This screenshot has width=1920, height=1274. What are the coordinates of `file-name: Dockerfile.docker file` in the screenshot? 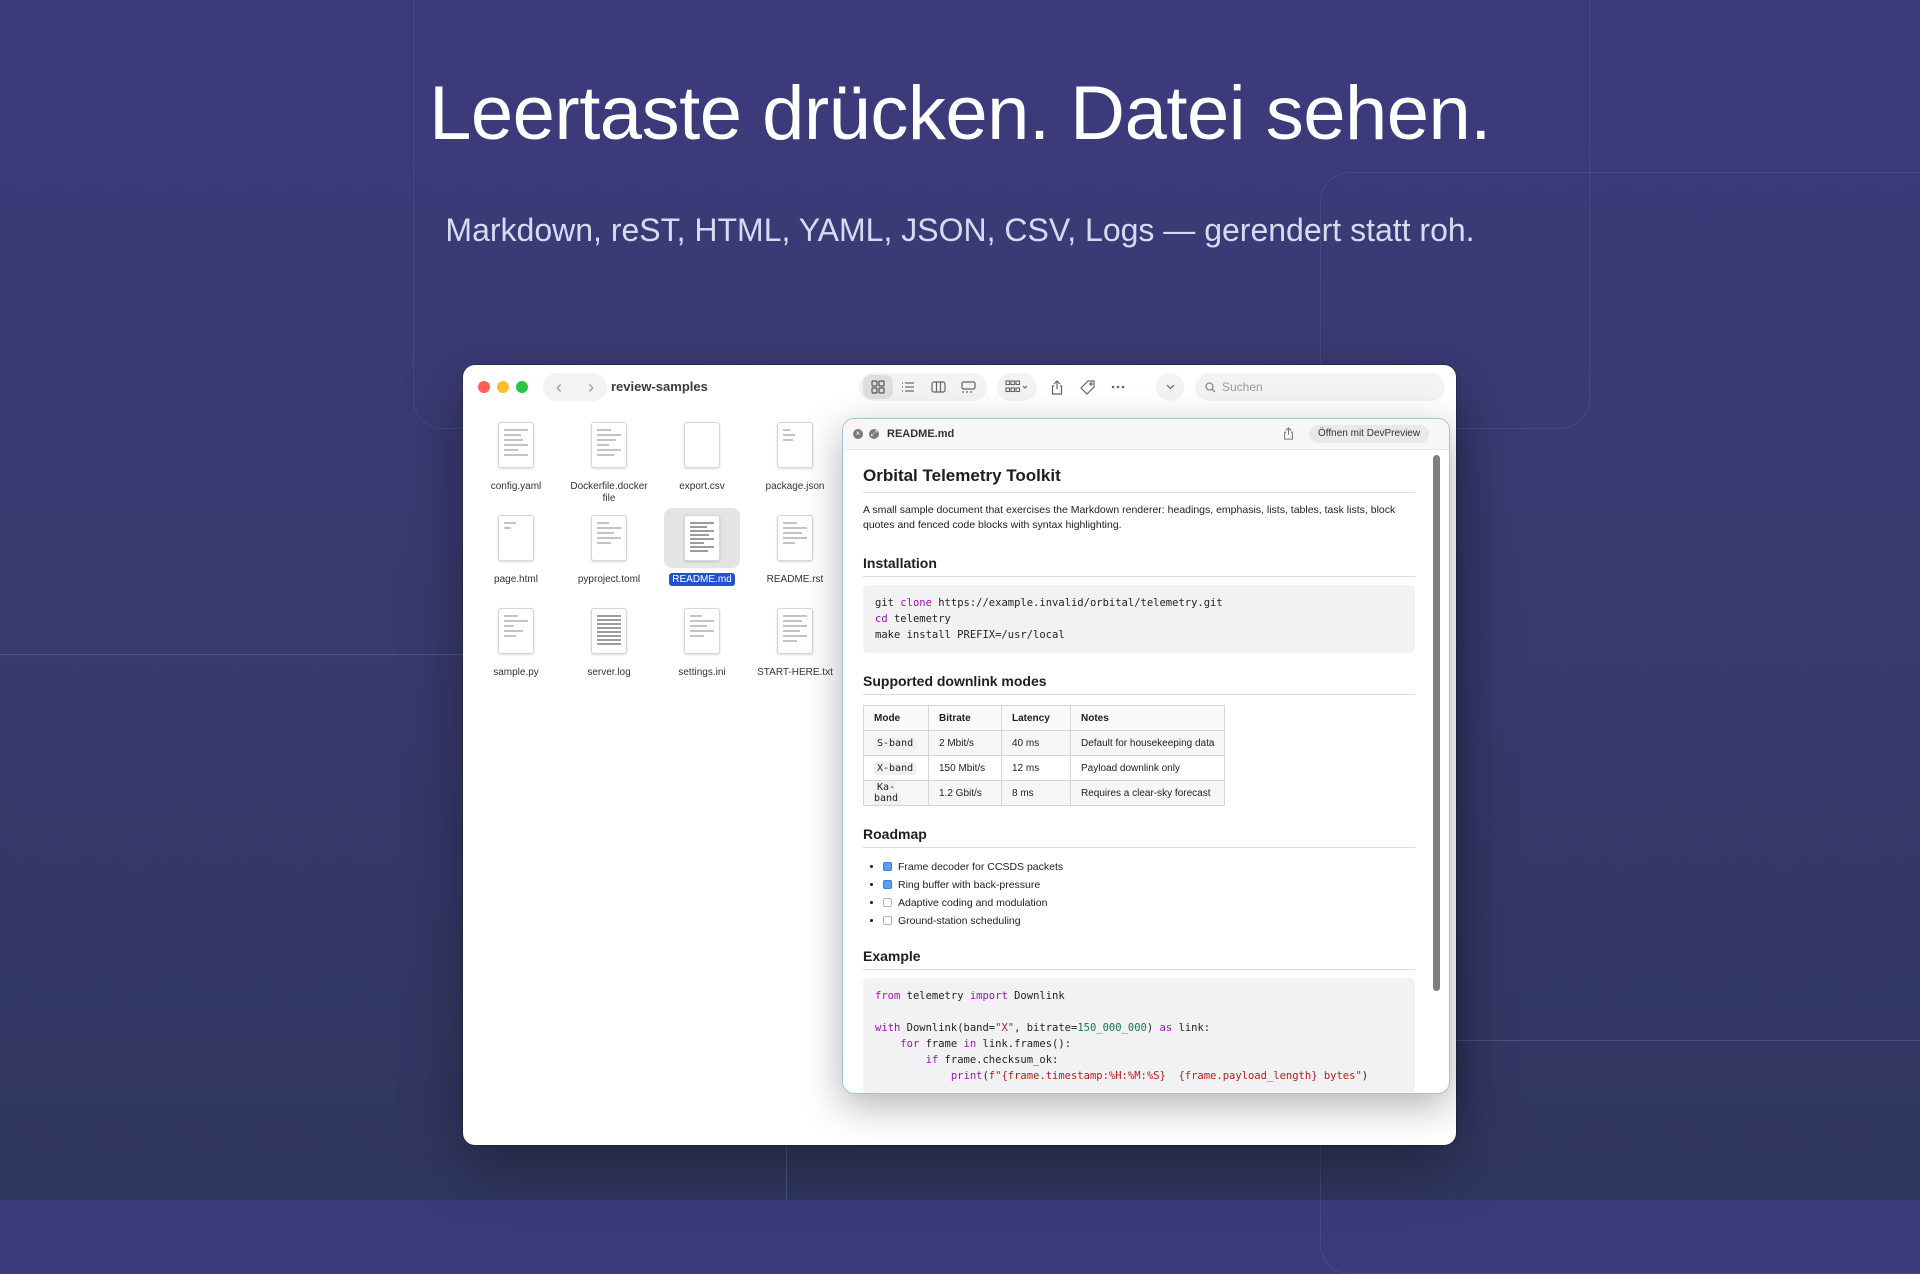 It's located at (609, 492).